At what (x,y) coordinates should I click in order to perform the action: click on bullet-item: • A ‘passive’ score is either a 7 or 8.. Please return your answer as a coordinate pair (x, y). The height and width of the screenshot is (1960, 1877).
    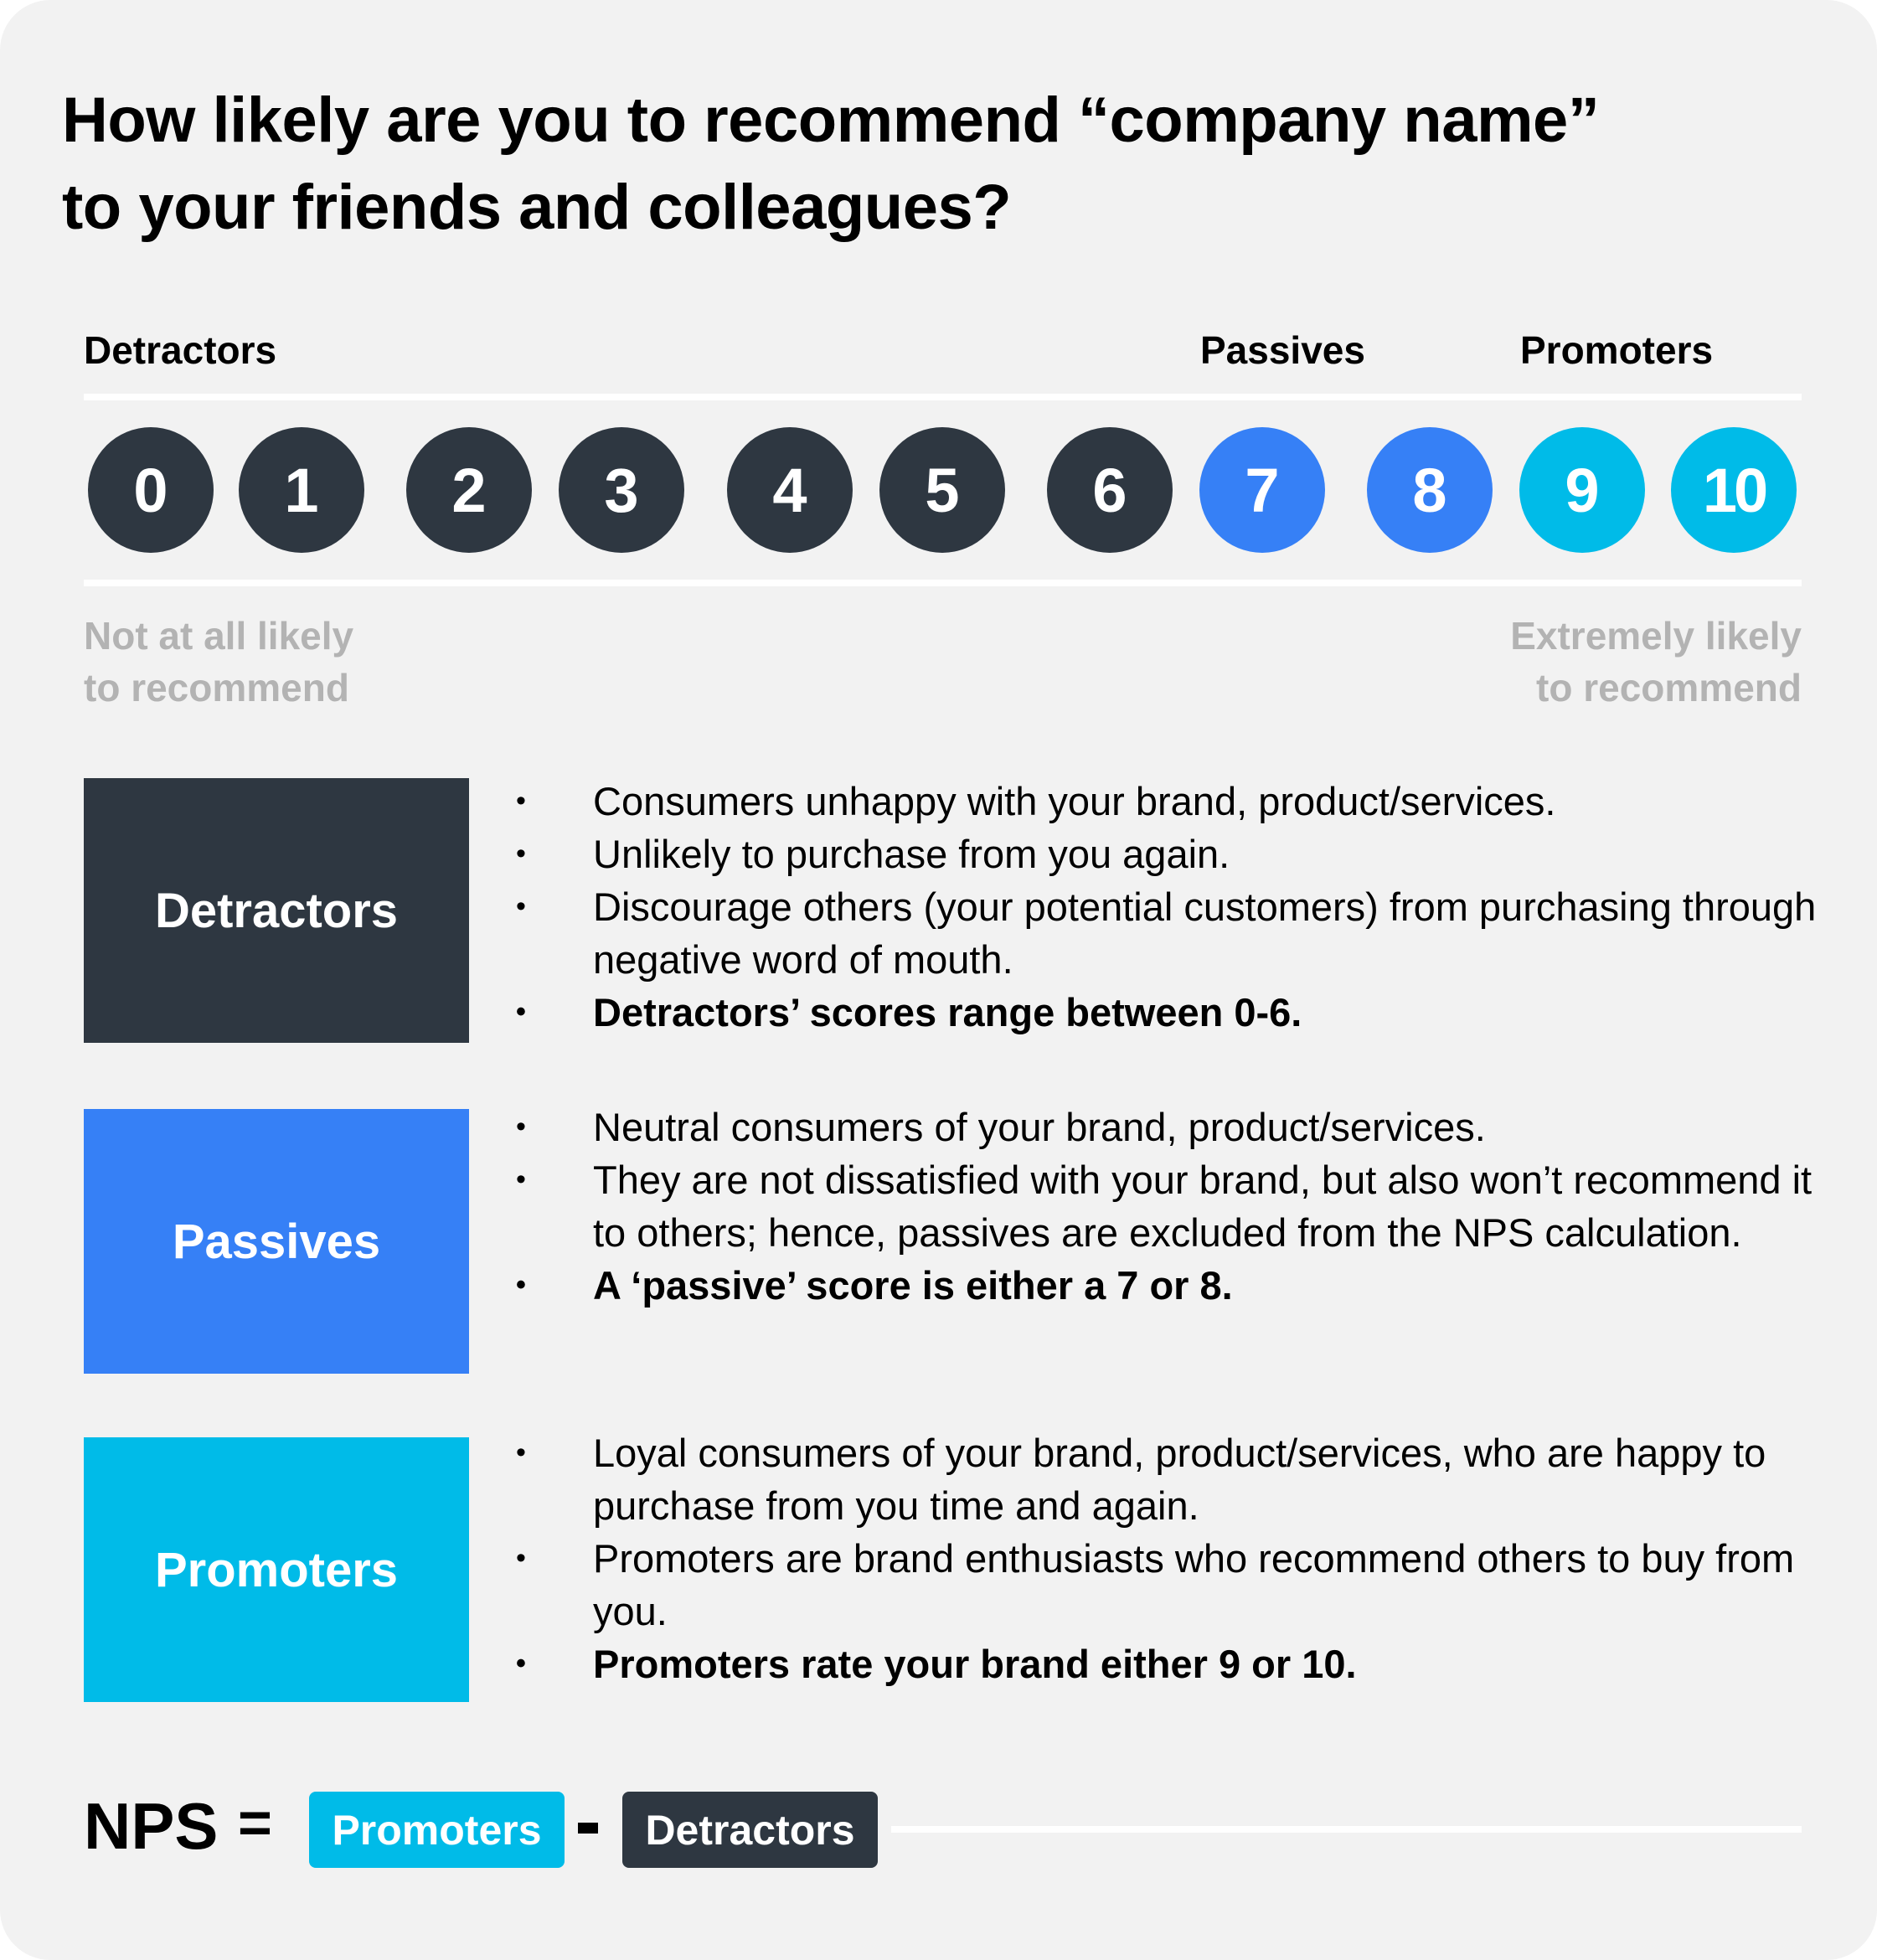
    Looking at the image, I should click on (1164, 1286).